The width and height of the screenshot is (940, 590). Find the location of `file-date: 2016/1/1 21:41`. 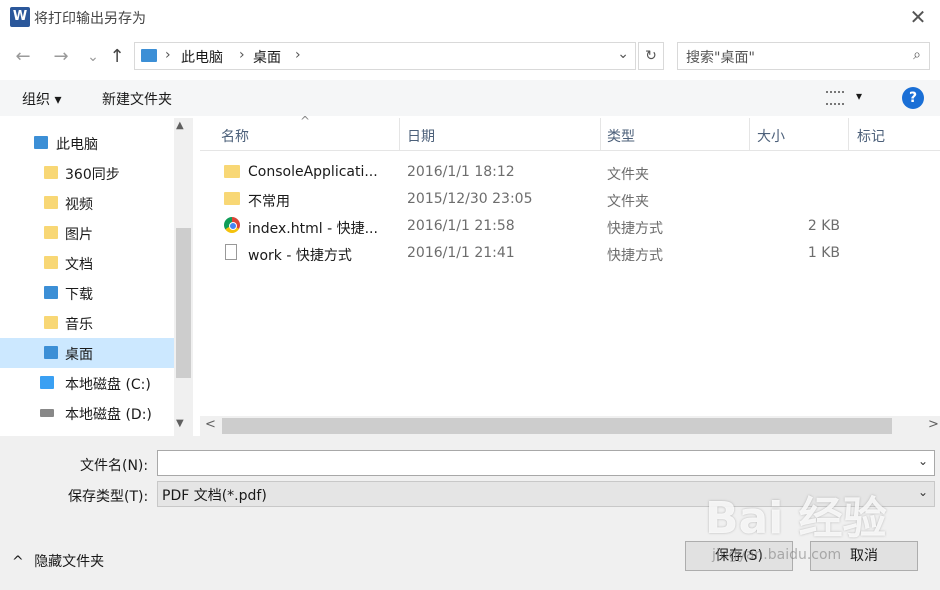

file-date: 2016/1/1 21:41 is located at coordinates (461, 253).